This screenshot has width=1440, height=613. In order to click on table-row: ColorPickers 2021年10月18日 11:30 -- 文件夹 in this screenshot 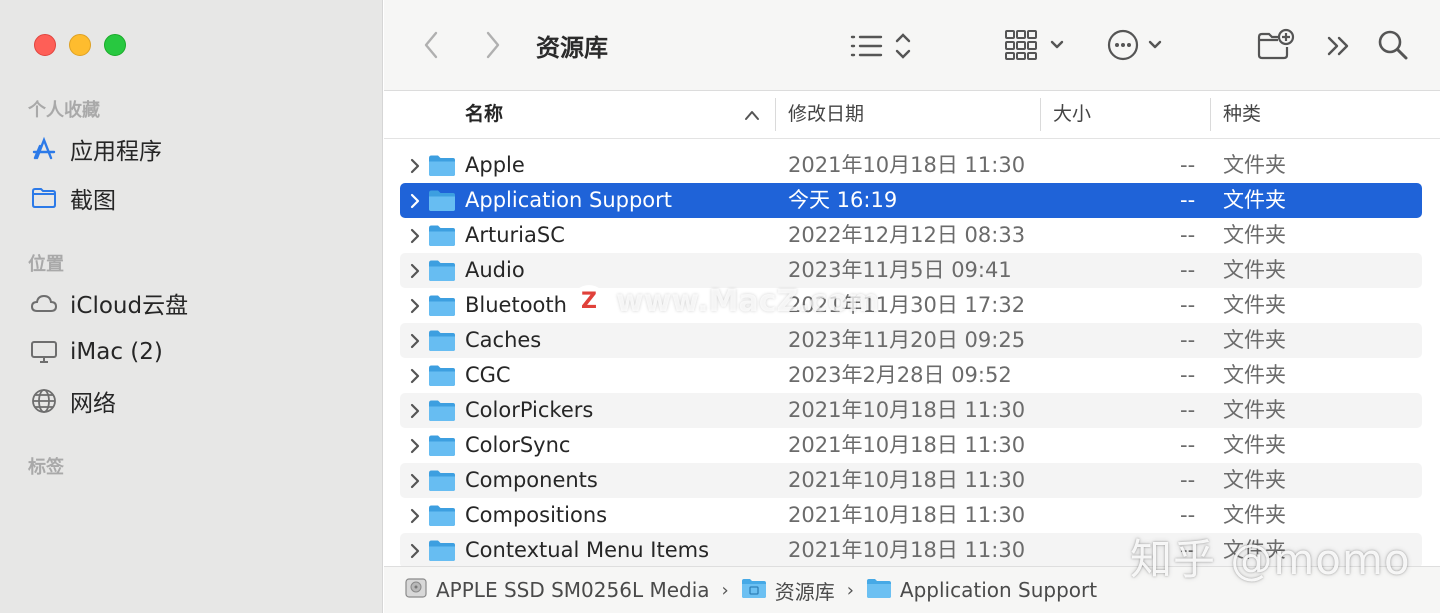, I will do `click(911, 410)`.